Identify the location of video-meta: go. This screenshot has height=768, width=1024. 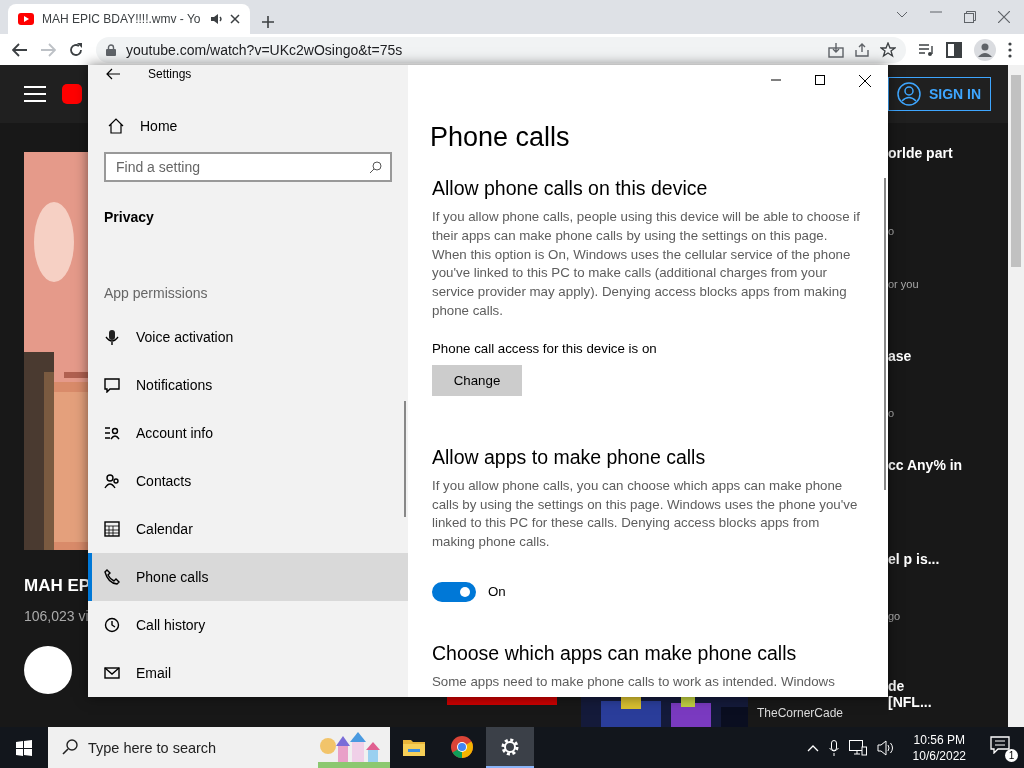
(895, 616).